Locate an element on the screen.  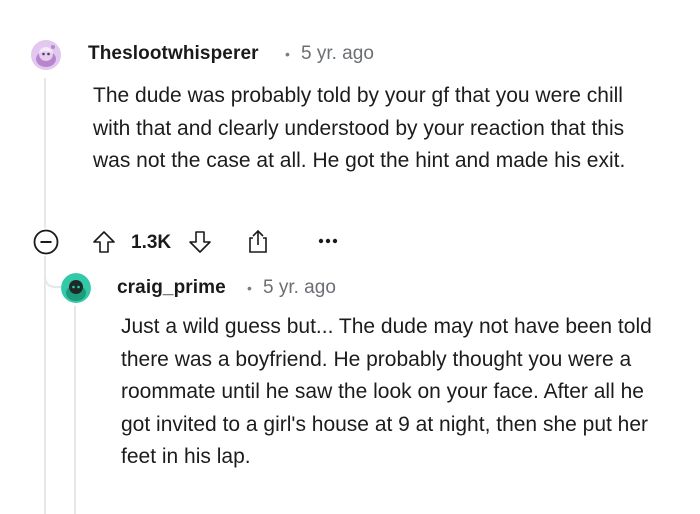
share-icon is located at coordinates (258, 241).